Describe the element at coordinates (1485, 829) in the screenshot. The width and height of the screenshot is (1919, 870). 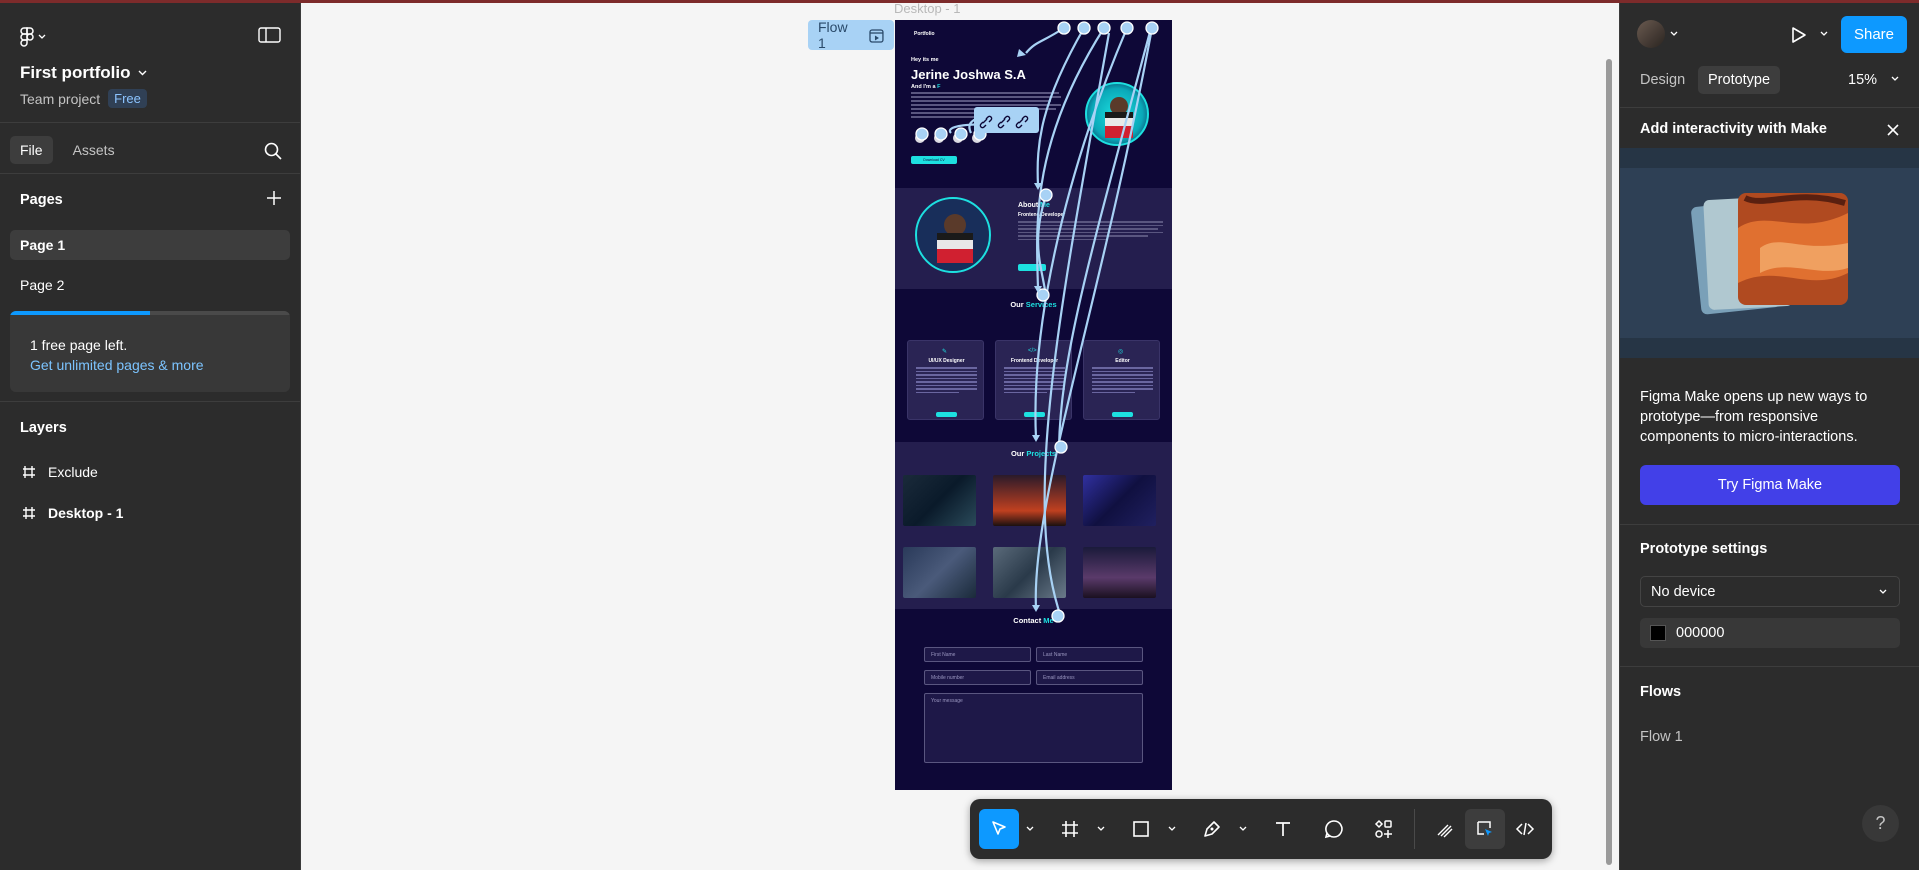
I see `design-mode-button` at that location.